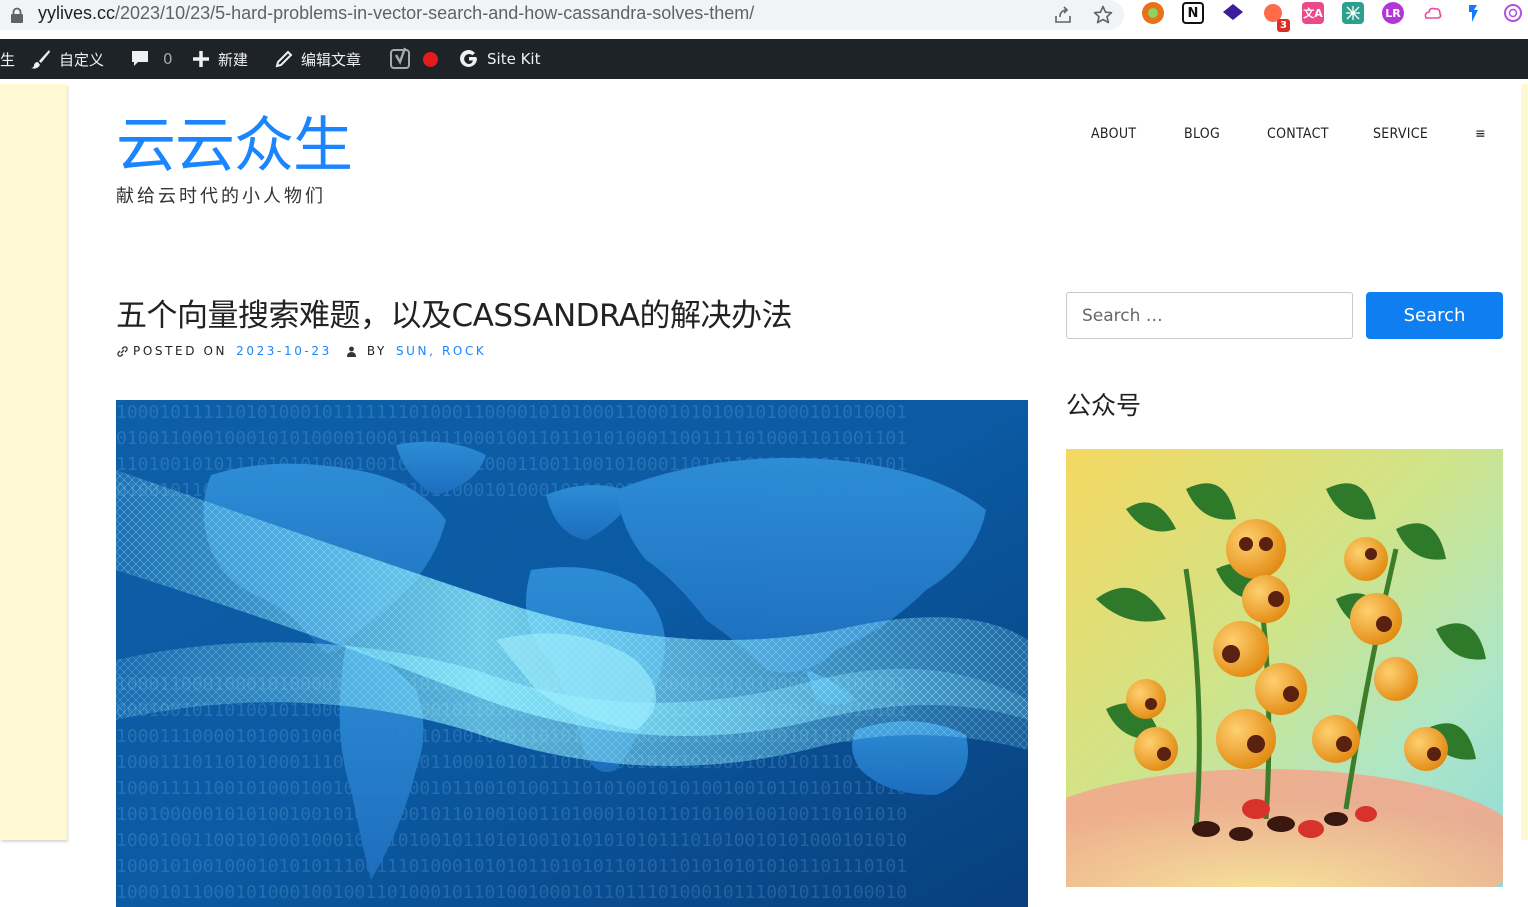  What do you see at coordinates (1353, 13) in the screenshot?
I see `grid-extension-icon` at bounding box center [1353, 13].